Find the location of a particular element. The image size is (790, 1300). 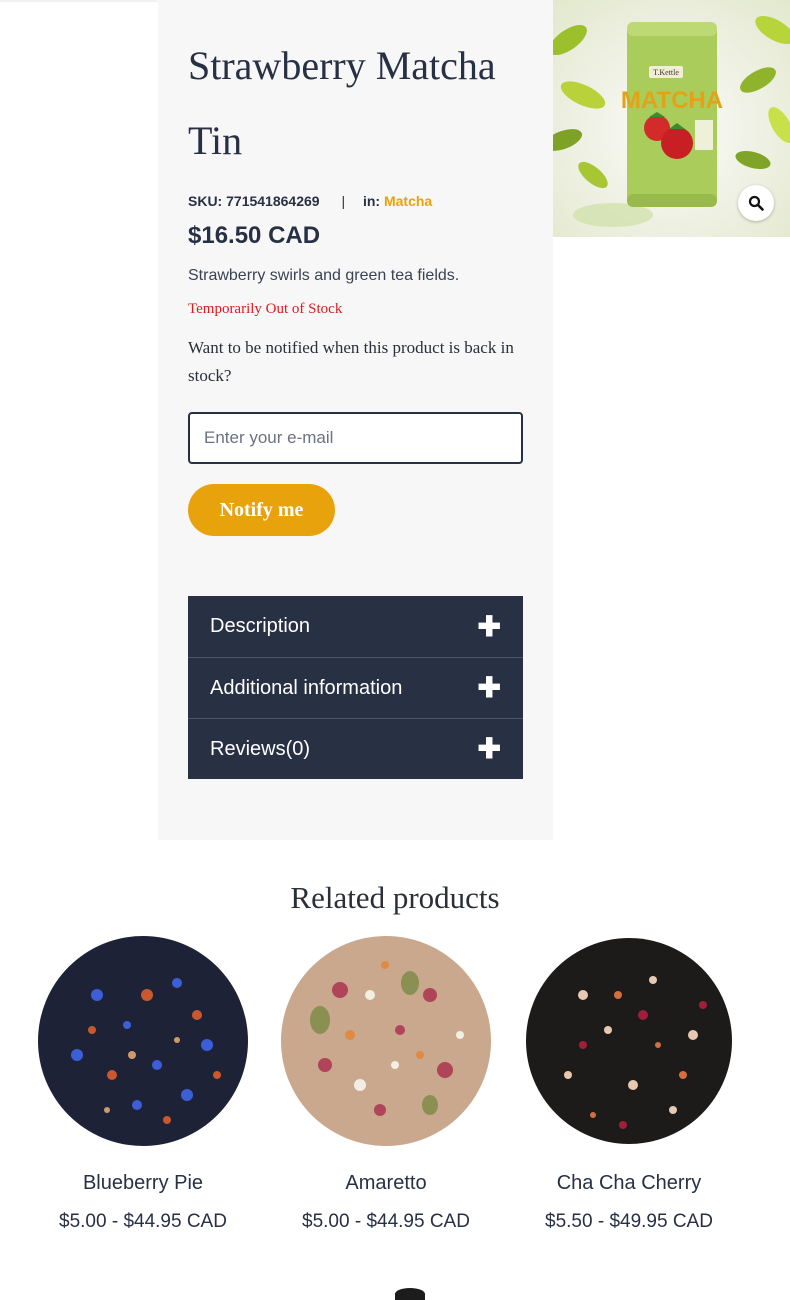

category-label: in: is located at coordinates (371, 201).